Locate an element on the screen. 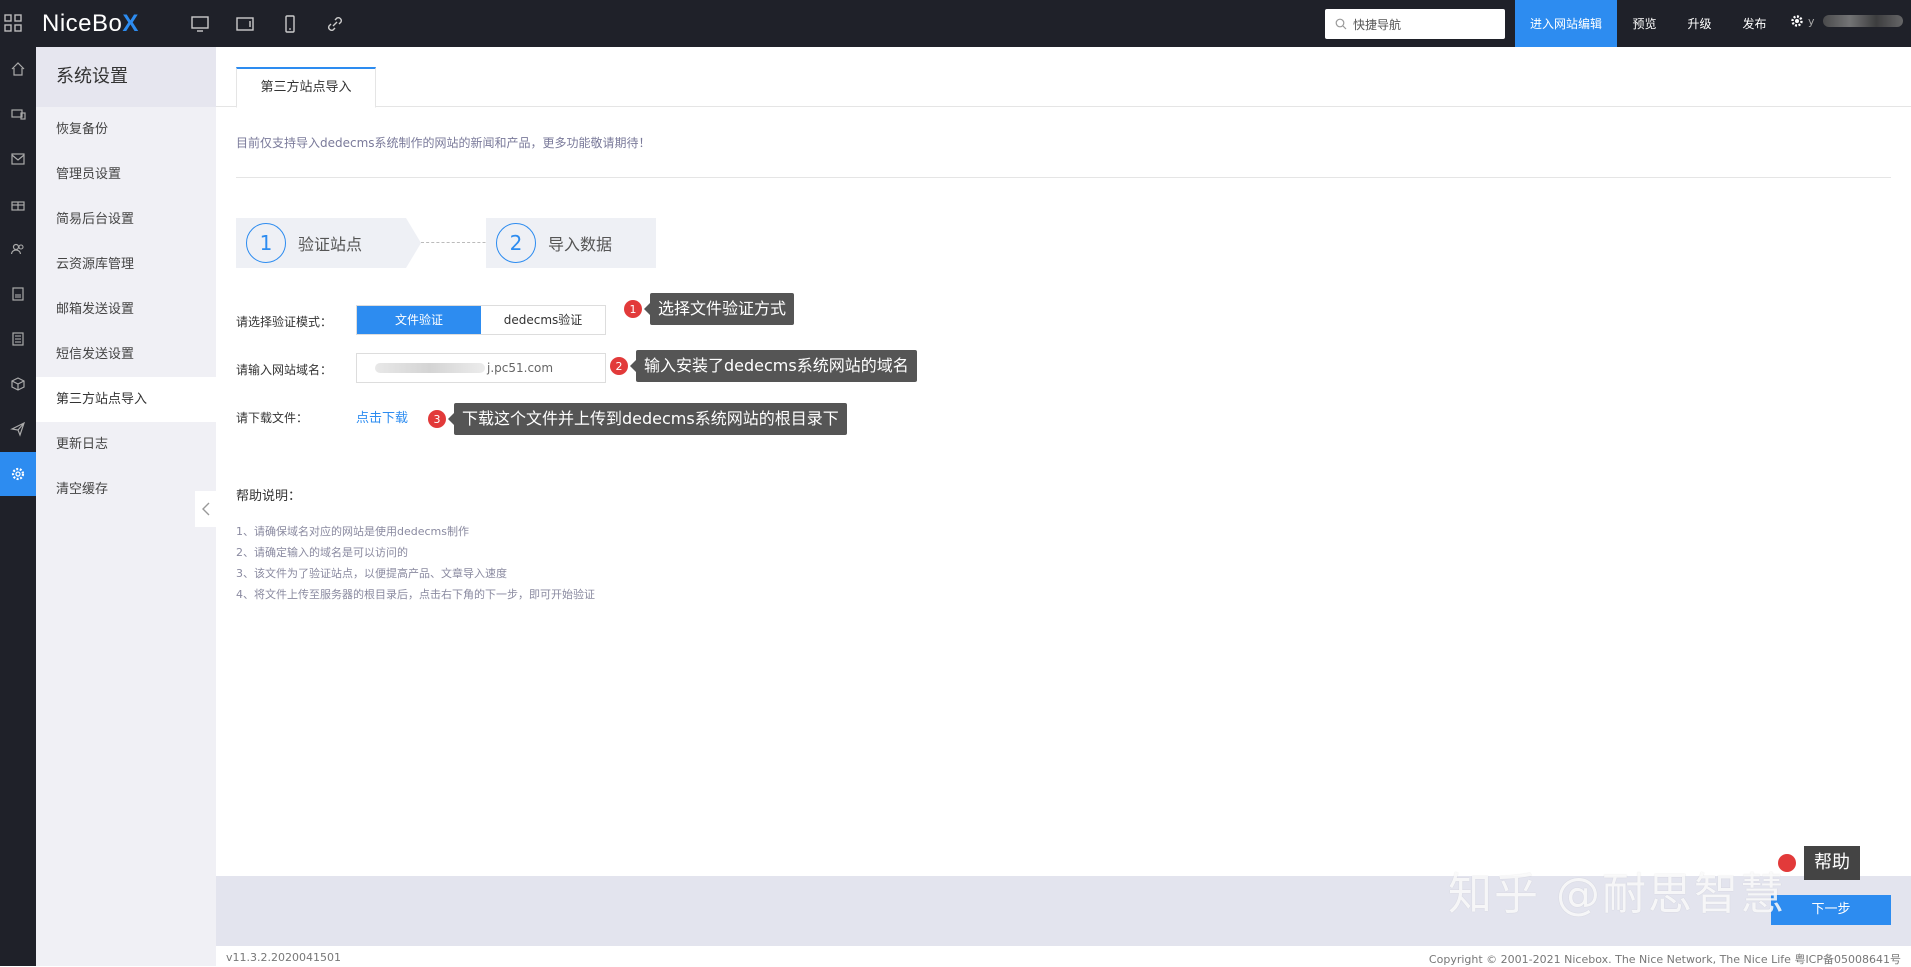  import-notice: 目前仅支持导入dedecms系统制作的网站的新闻和产品，更多功能敬请期待！ is located at coordinates (443, 143).